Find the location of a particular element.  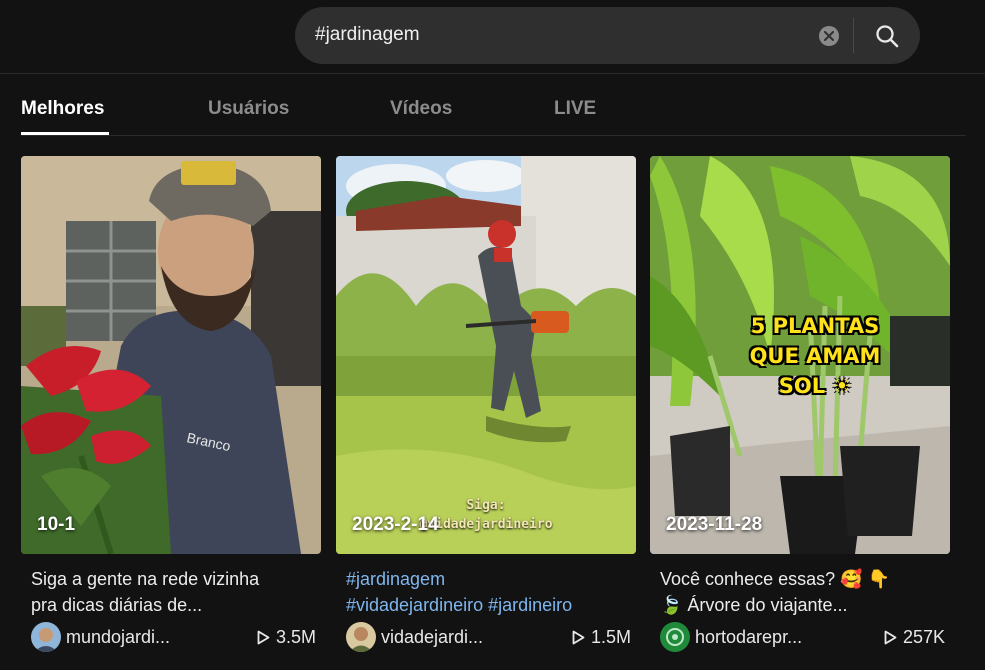

overlay-line: QUE AMAM is located at coordinates (815, 356).